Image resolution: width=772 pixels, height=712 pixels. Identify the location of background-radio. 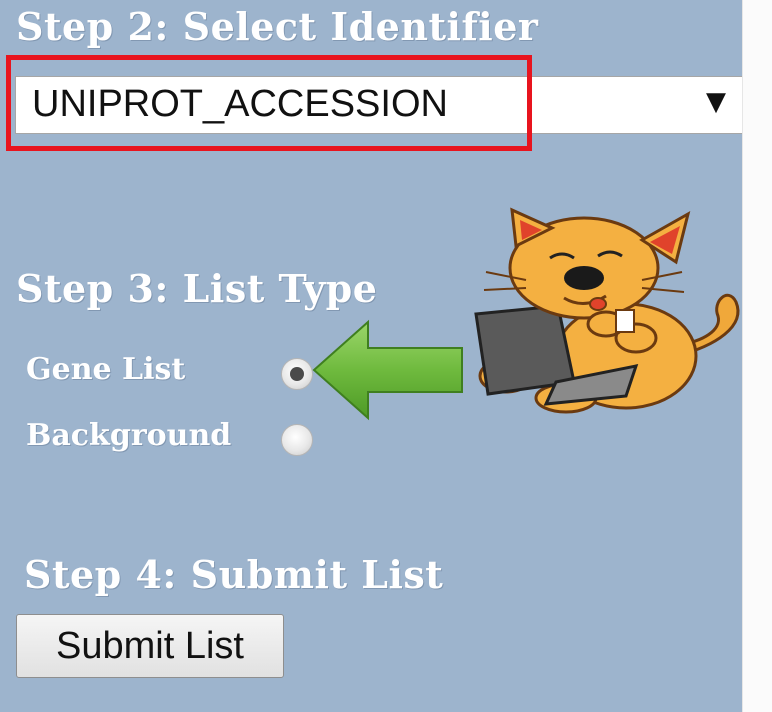
(297, 440).